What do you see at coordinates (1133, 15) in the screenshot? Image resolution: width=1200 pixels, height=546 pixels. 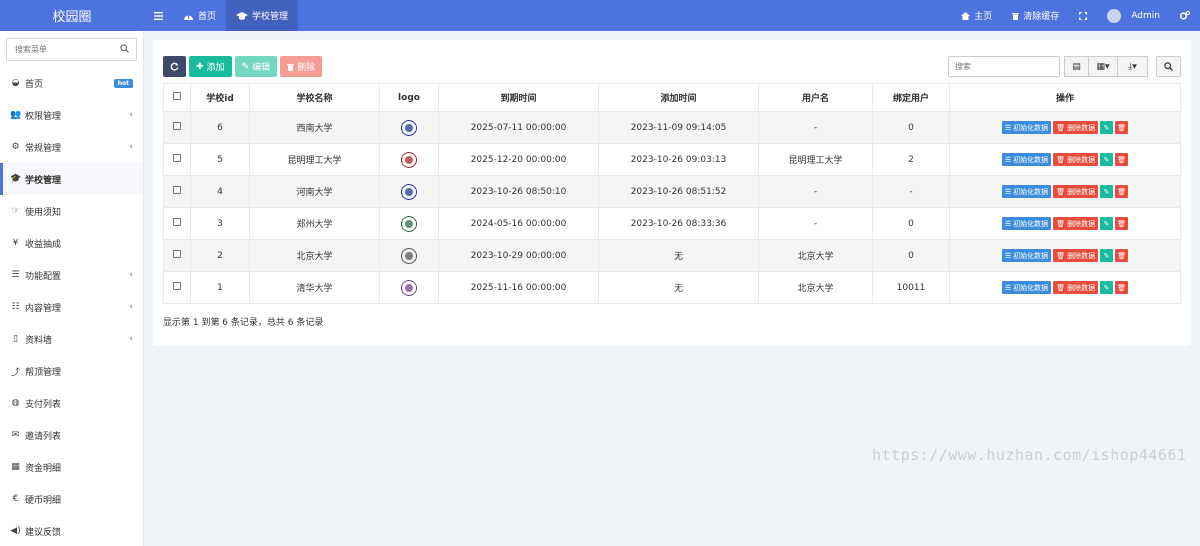 I see `user-menu: Admin` at bounding box center [1133, 15].